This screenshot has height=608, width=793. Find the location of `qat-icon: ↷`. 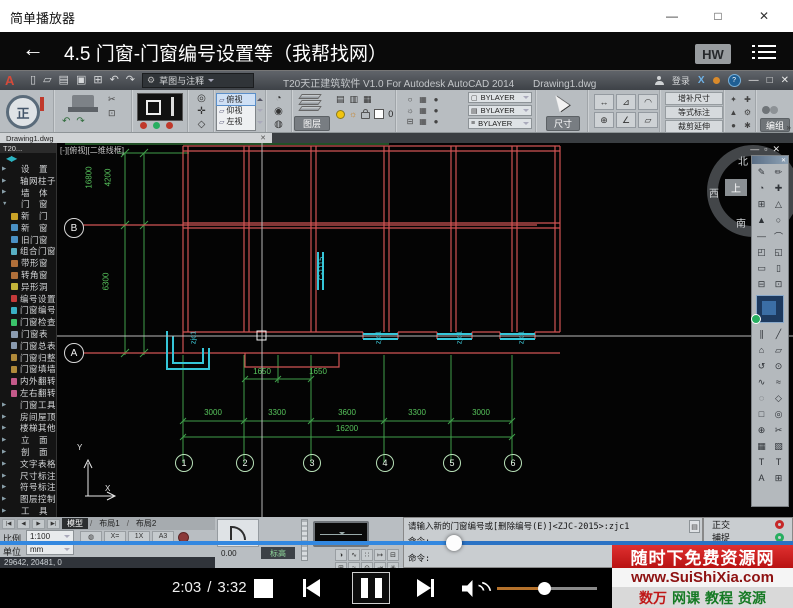

qat-icon: ↷ is located at coordinates (130, 80).